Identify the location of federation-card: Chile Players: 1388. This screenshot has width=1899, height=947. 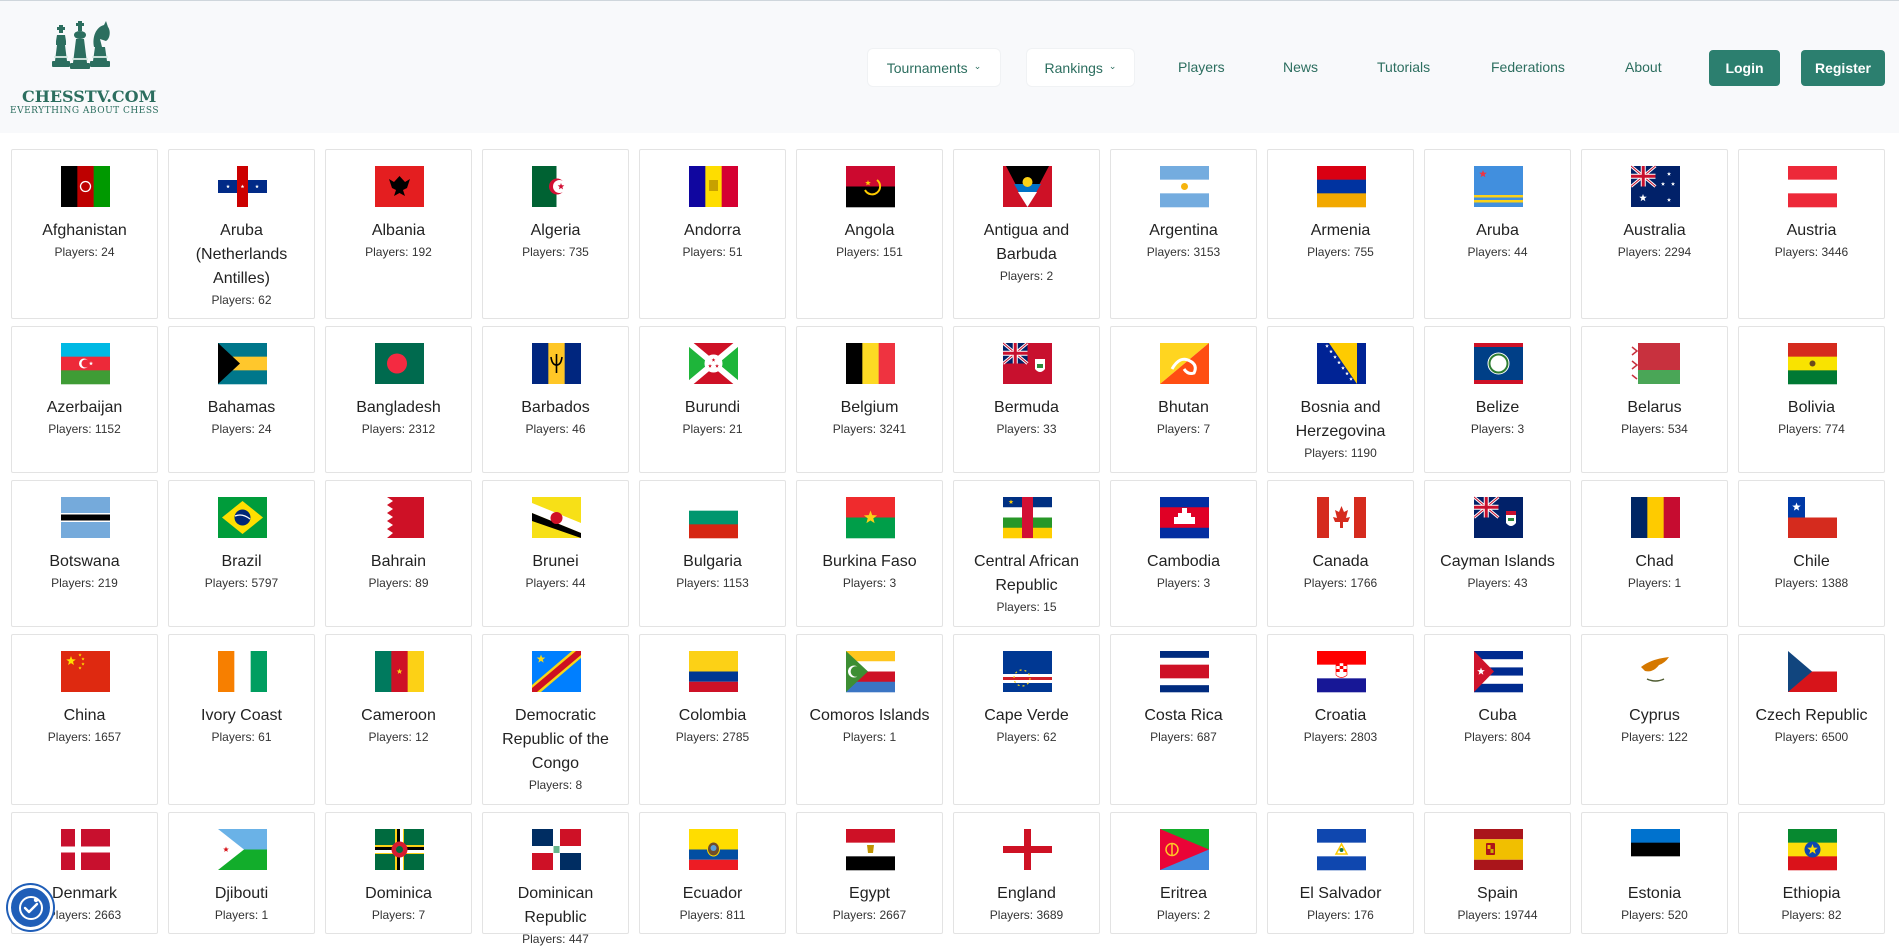
(1811, 553).